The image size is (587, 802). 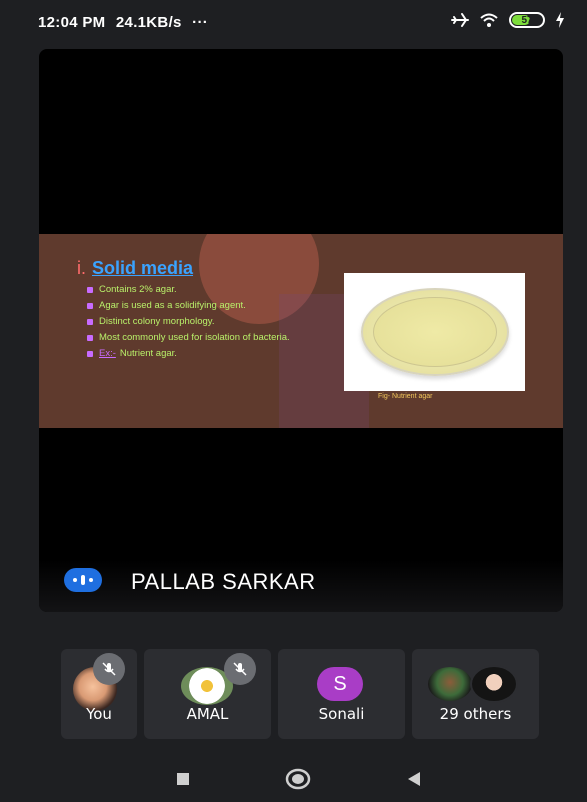 I want to click on wifi-icon, so click(x=489, y=20).